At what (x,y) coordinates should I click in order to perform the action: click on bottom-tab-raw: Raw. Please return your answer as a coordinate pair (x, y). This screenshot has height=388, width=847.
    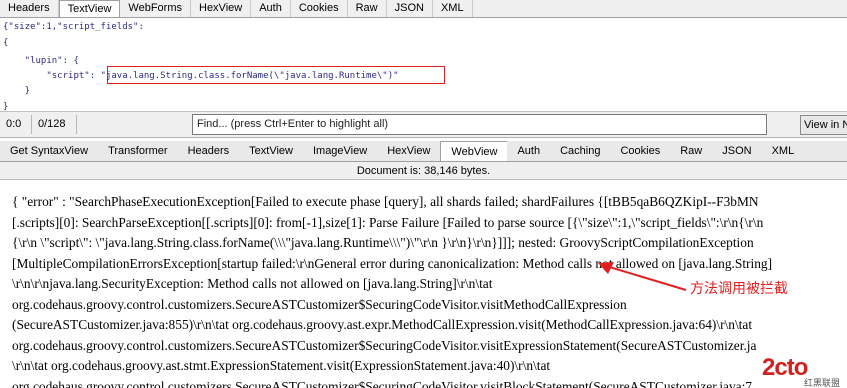
    Looking at the image, I should click on (691, 151).